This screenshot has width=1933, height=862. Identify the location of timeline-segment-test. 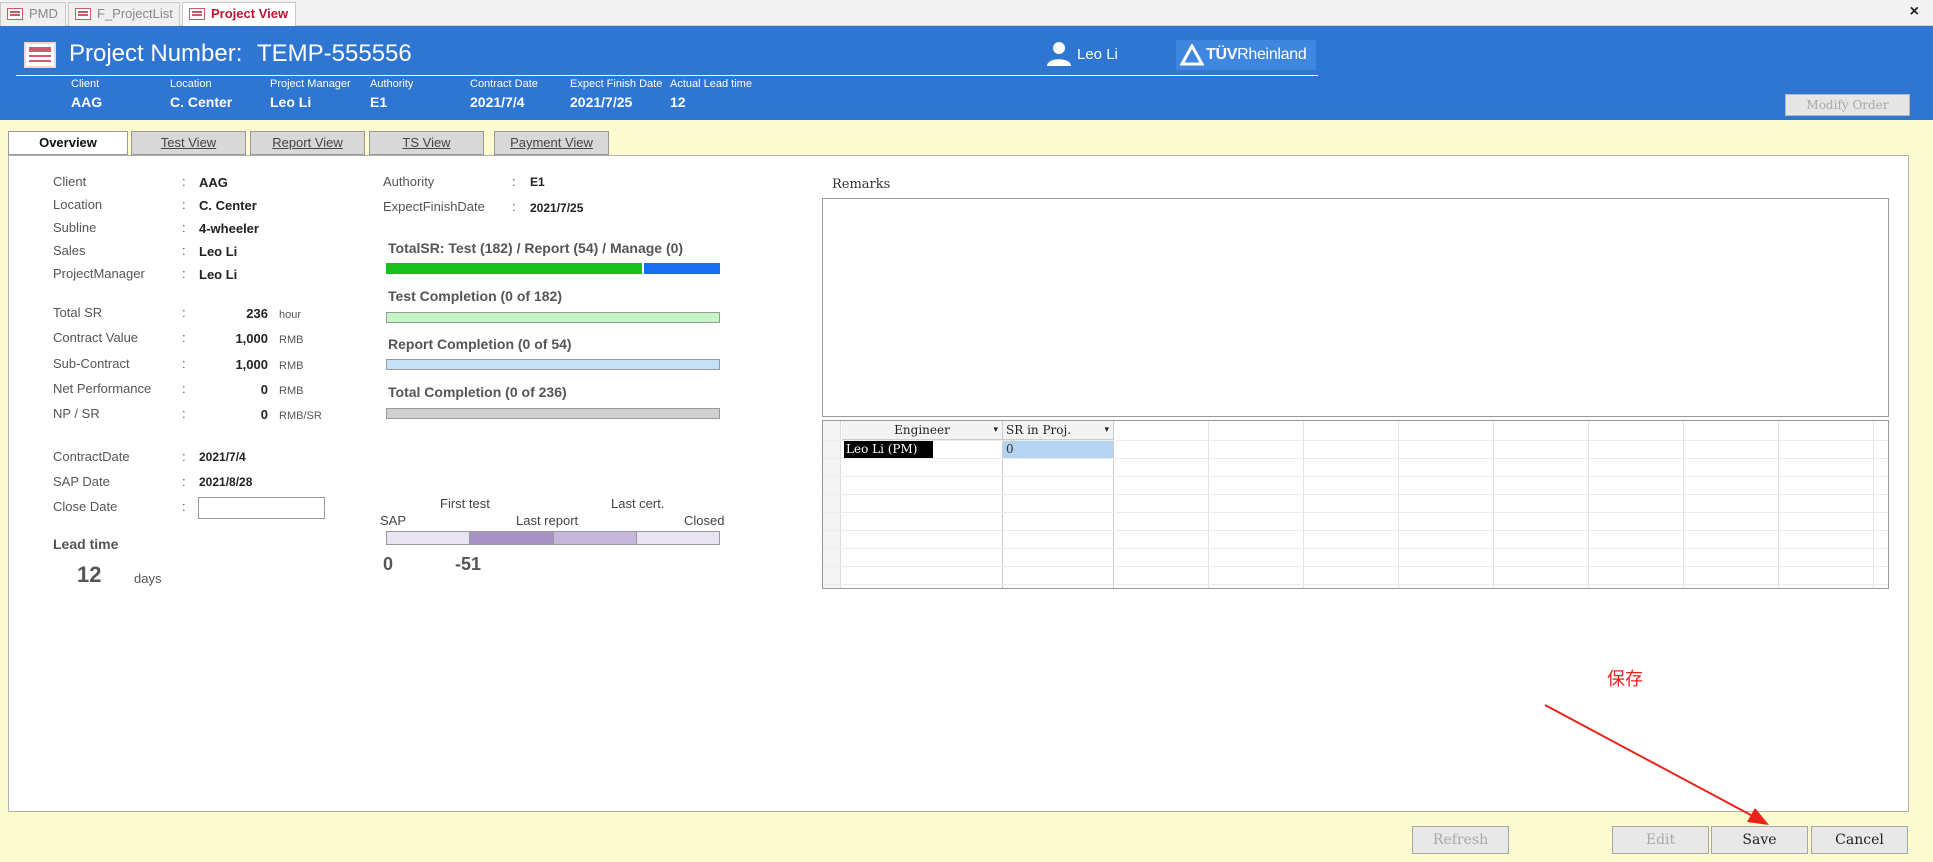
(512, 538).